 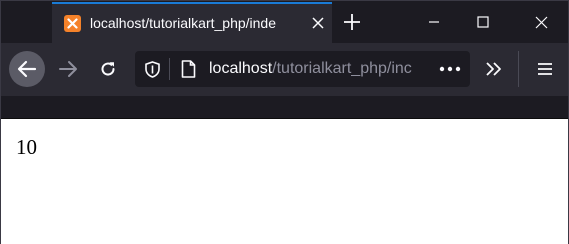 I want to click on reload-icon, so click(x=108, y=69).